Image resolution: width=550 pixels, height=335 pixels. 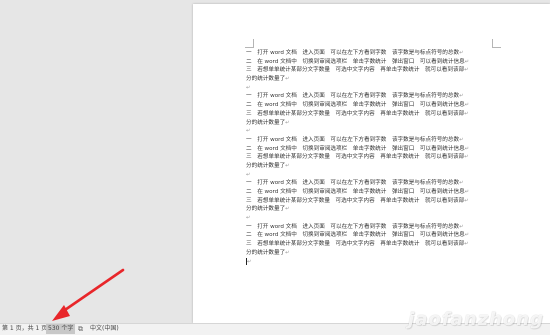 What do you see at coordinates (24, 329) in the screenshot?
I see `page-count-status: 第 1 页，共 1 页` at bounding box center [24, 329].